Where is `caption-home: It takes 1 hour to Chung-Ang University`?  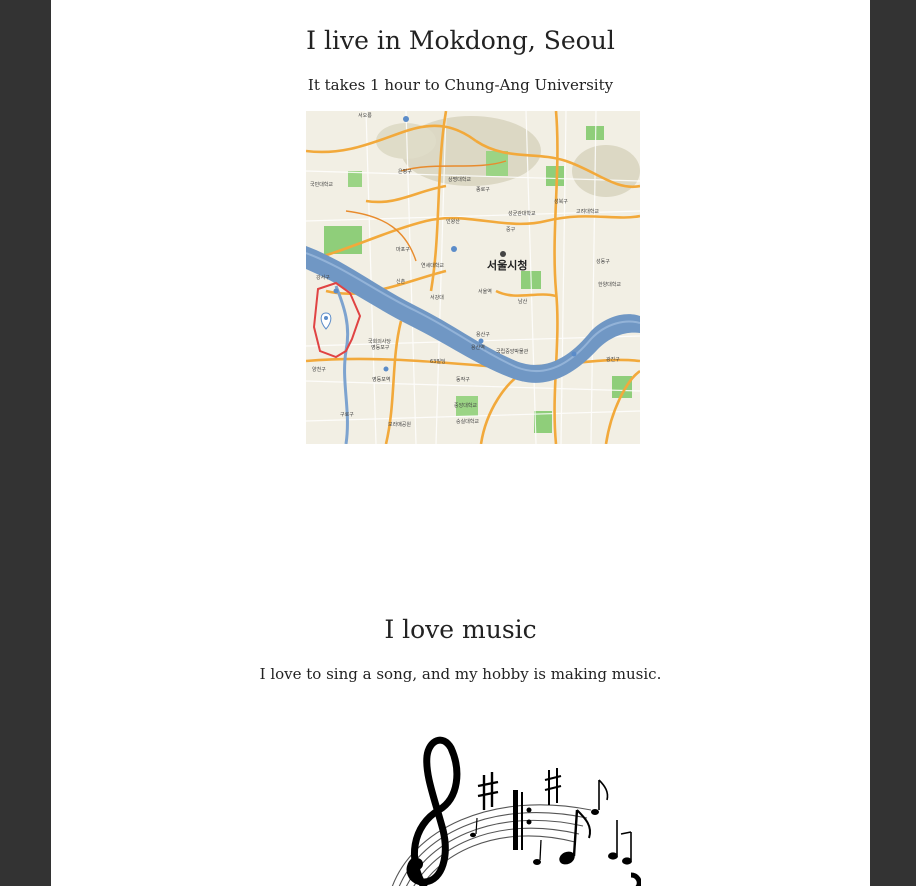 caption-home: It takes 1 hour to Chung-Ang University is located at coordinates (460, 85).